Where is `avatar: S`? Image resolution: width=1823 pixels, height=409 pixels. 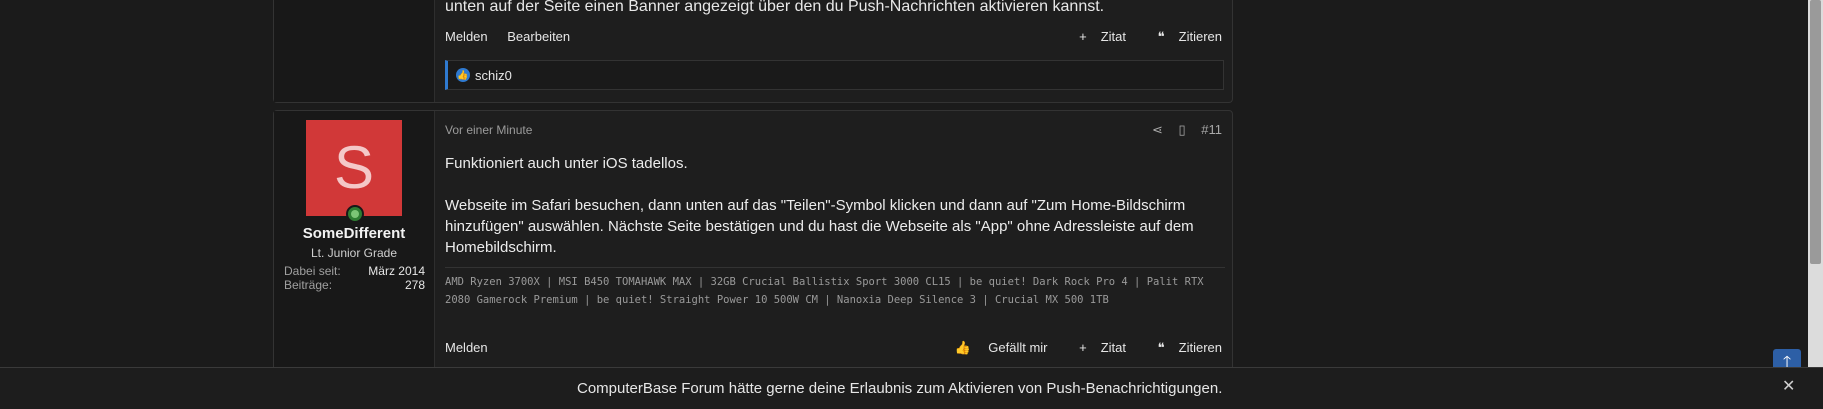
avatar: S is located at coordinates (354, 168).